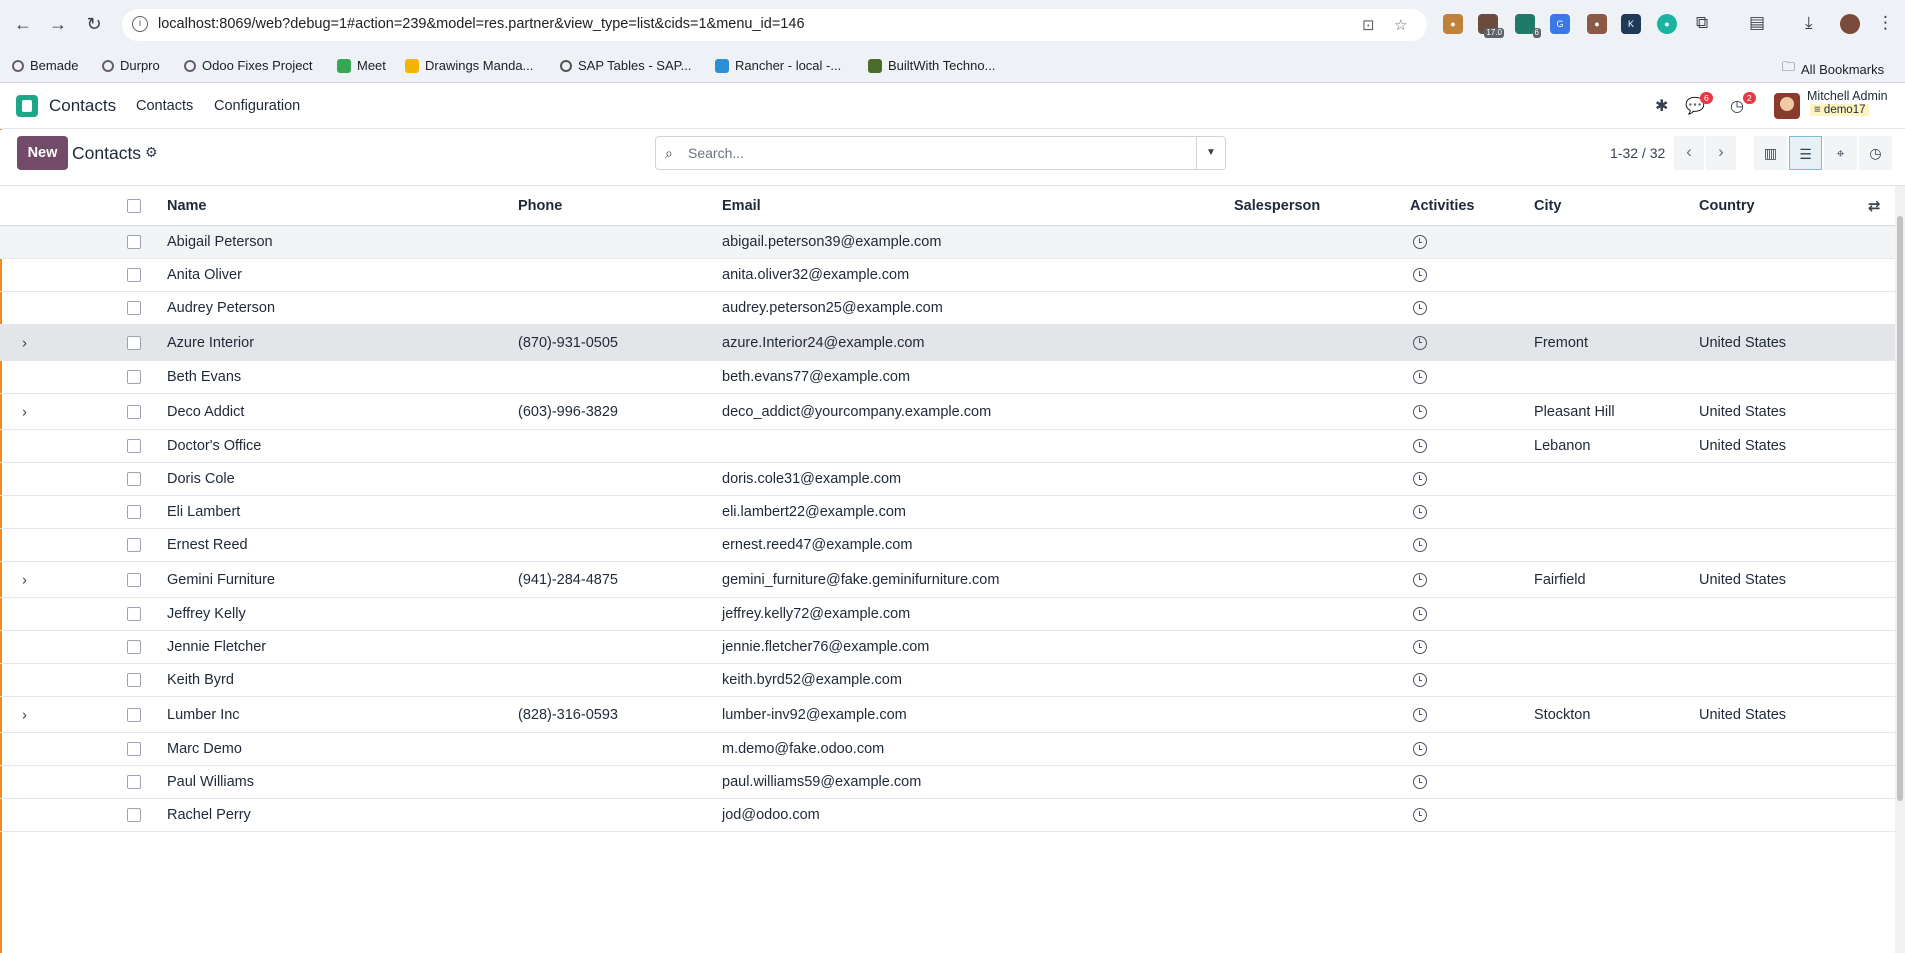 This screenshot has height=953, width=1905. Describe the element at coordinates (1727, 206) in the screenshot. I see `column-header-country: Country` at that location.